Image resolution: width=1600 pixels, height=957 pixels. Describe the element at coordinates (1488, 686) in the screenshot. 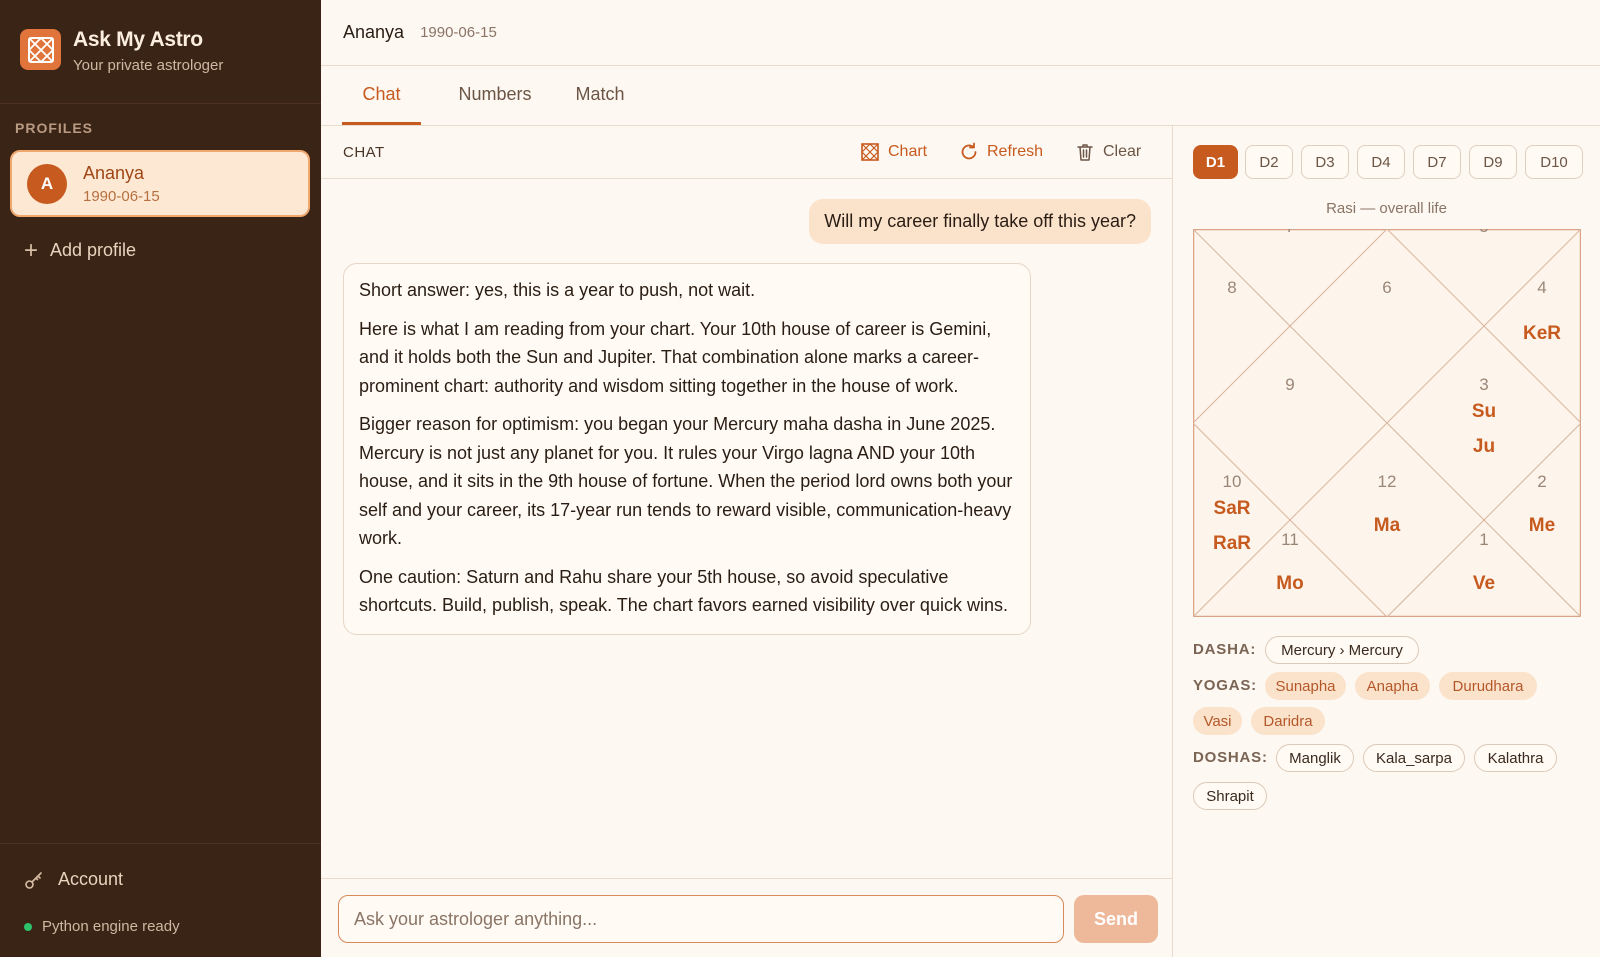

I see `yoga-chip: Durudhara` at that location.